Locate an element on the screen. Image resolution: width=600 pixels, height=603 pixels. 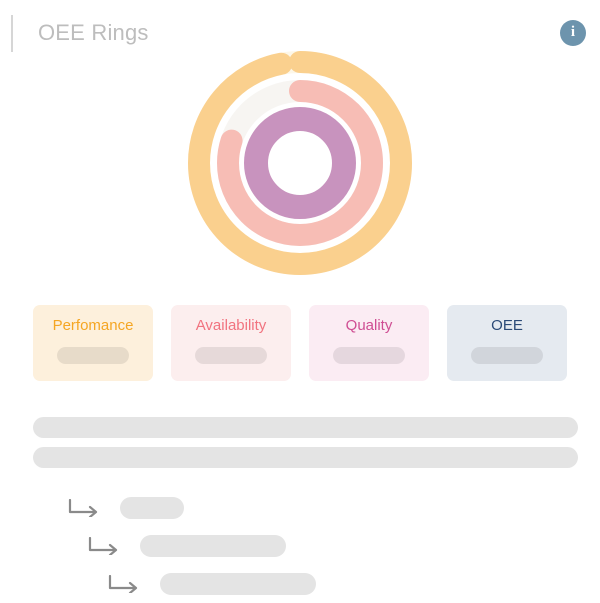
info-icon-glyph: i is located at coordinates (573, 32).